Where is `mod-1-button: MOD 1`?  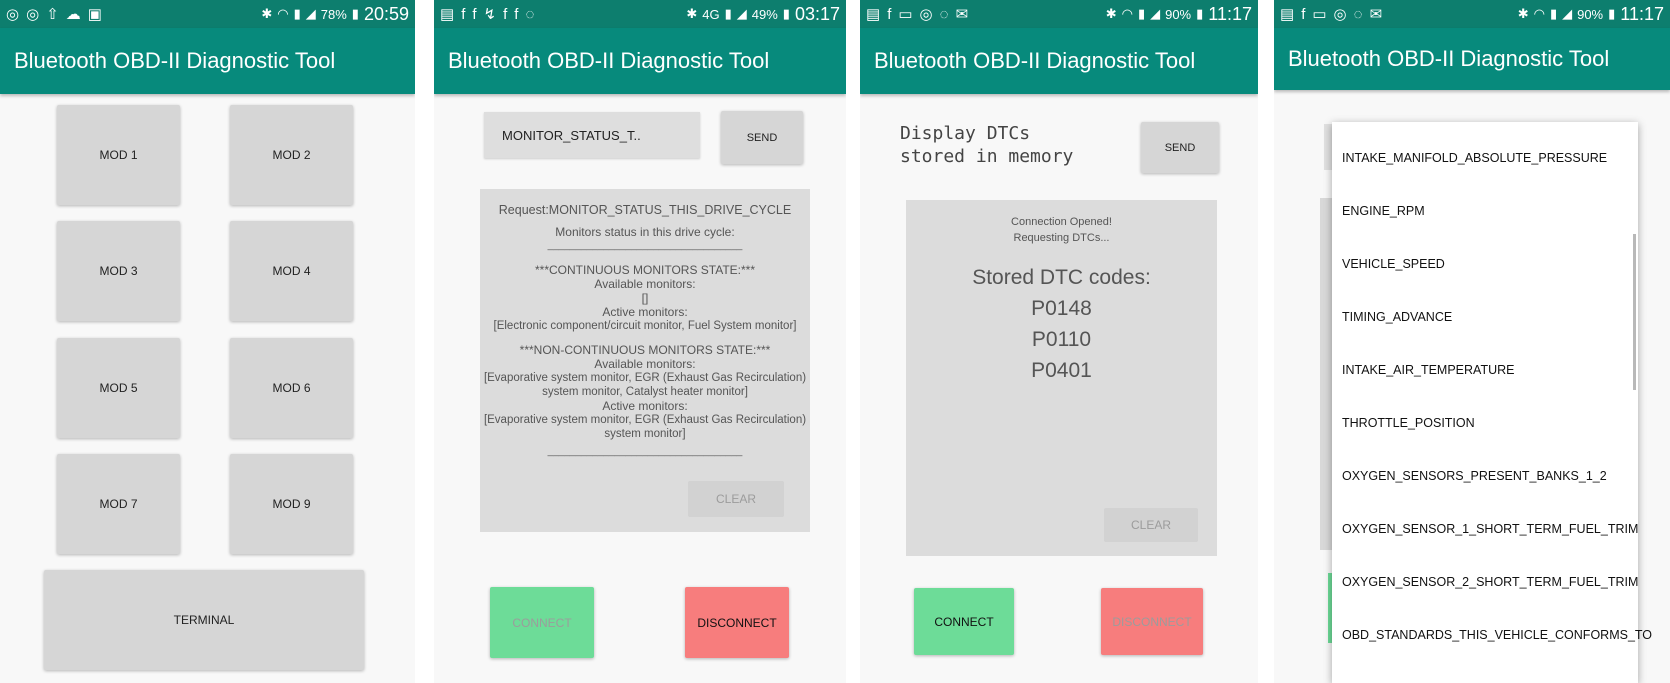 mod-1-button: MOD 1 is located at coordinates (118, 155).